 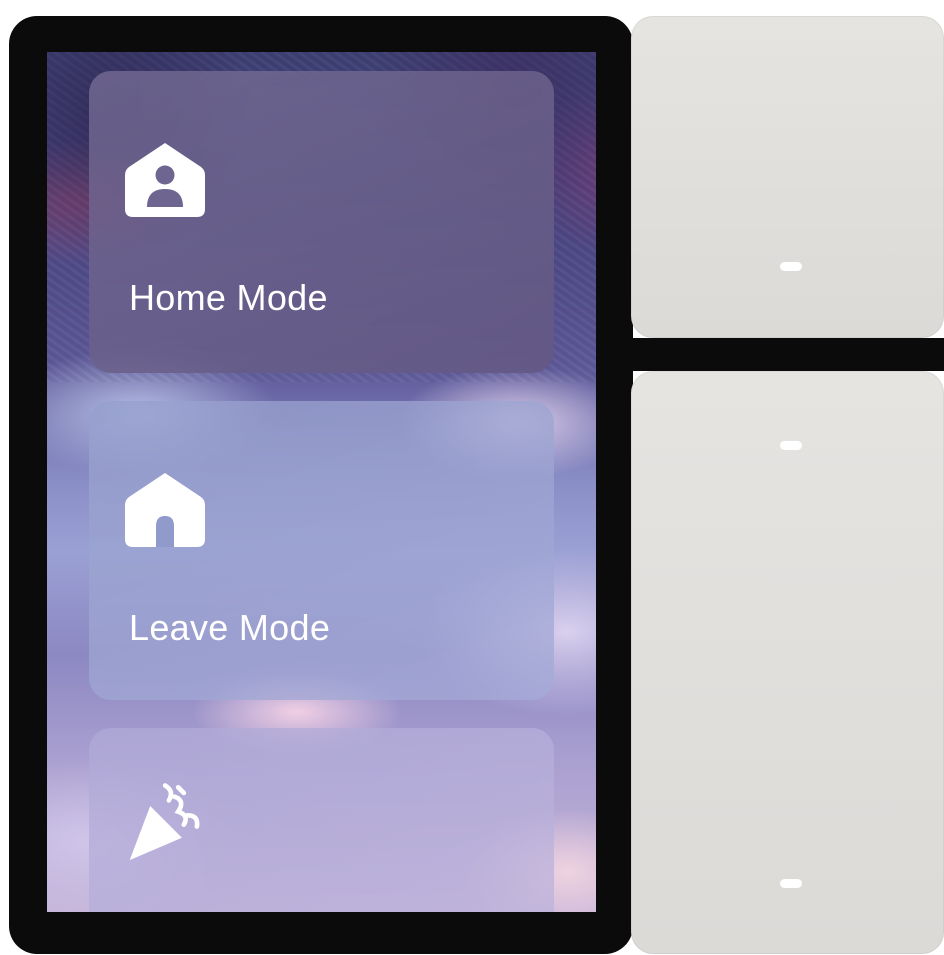 What do you see at coordinates (321, 820) in the screenshot?
I see `party-mode-tile` at bounding box center [321, 820].